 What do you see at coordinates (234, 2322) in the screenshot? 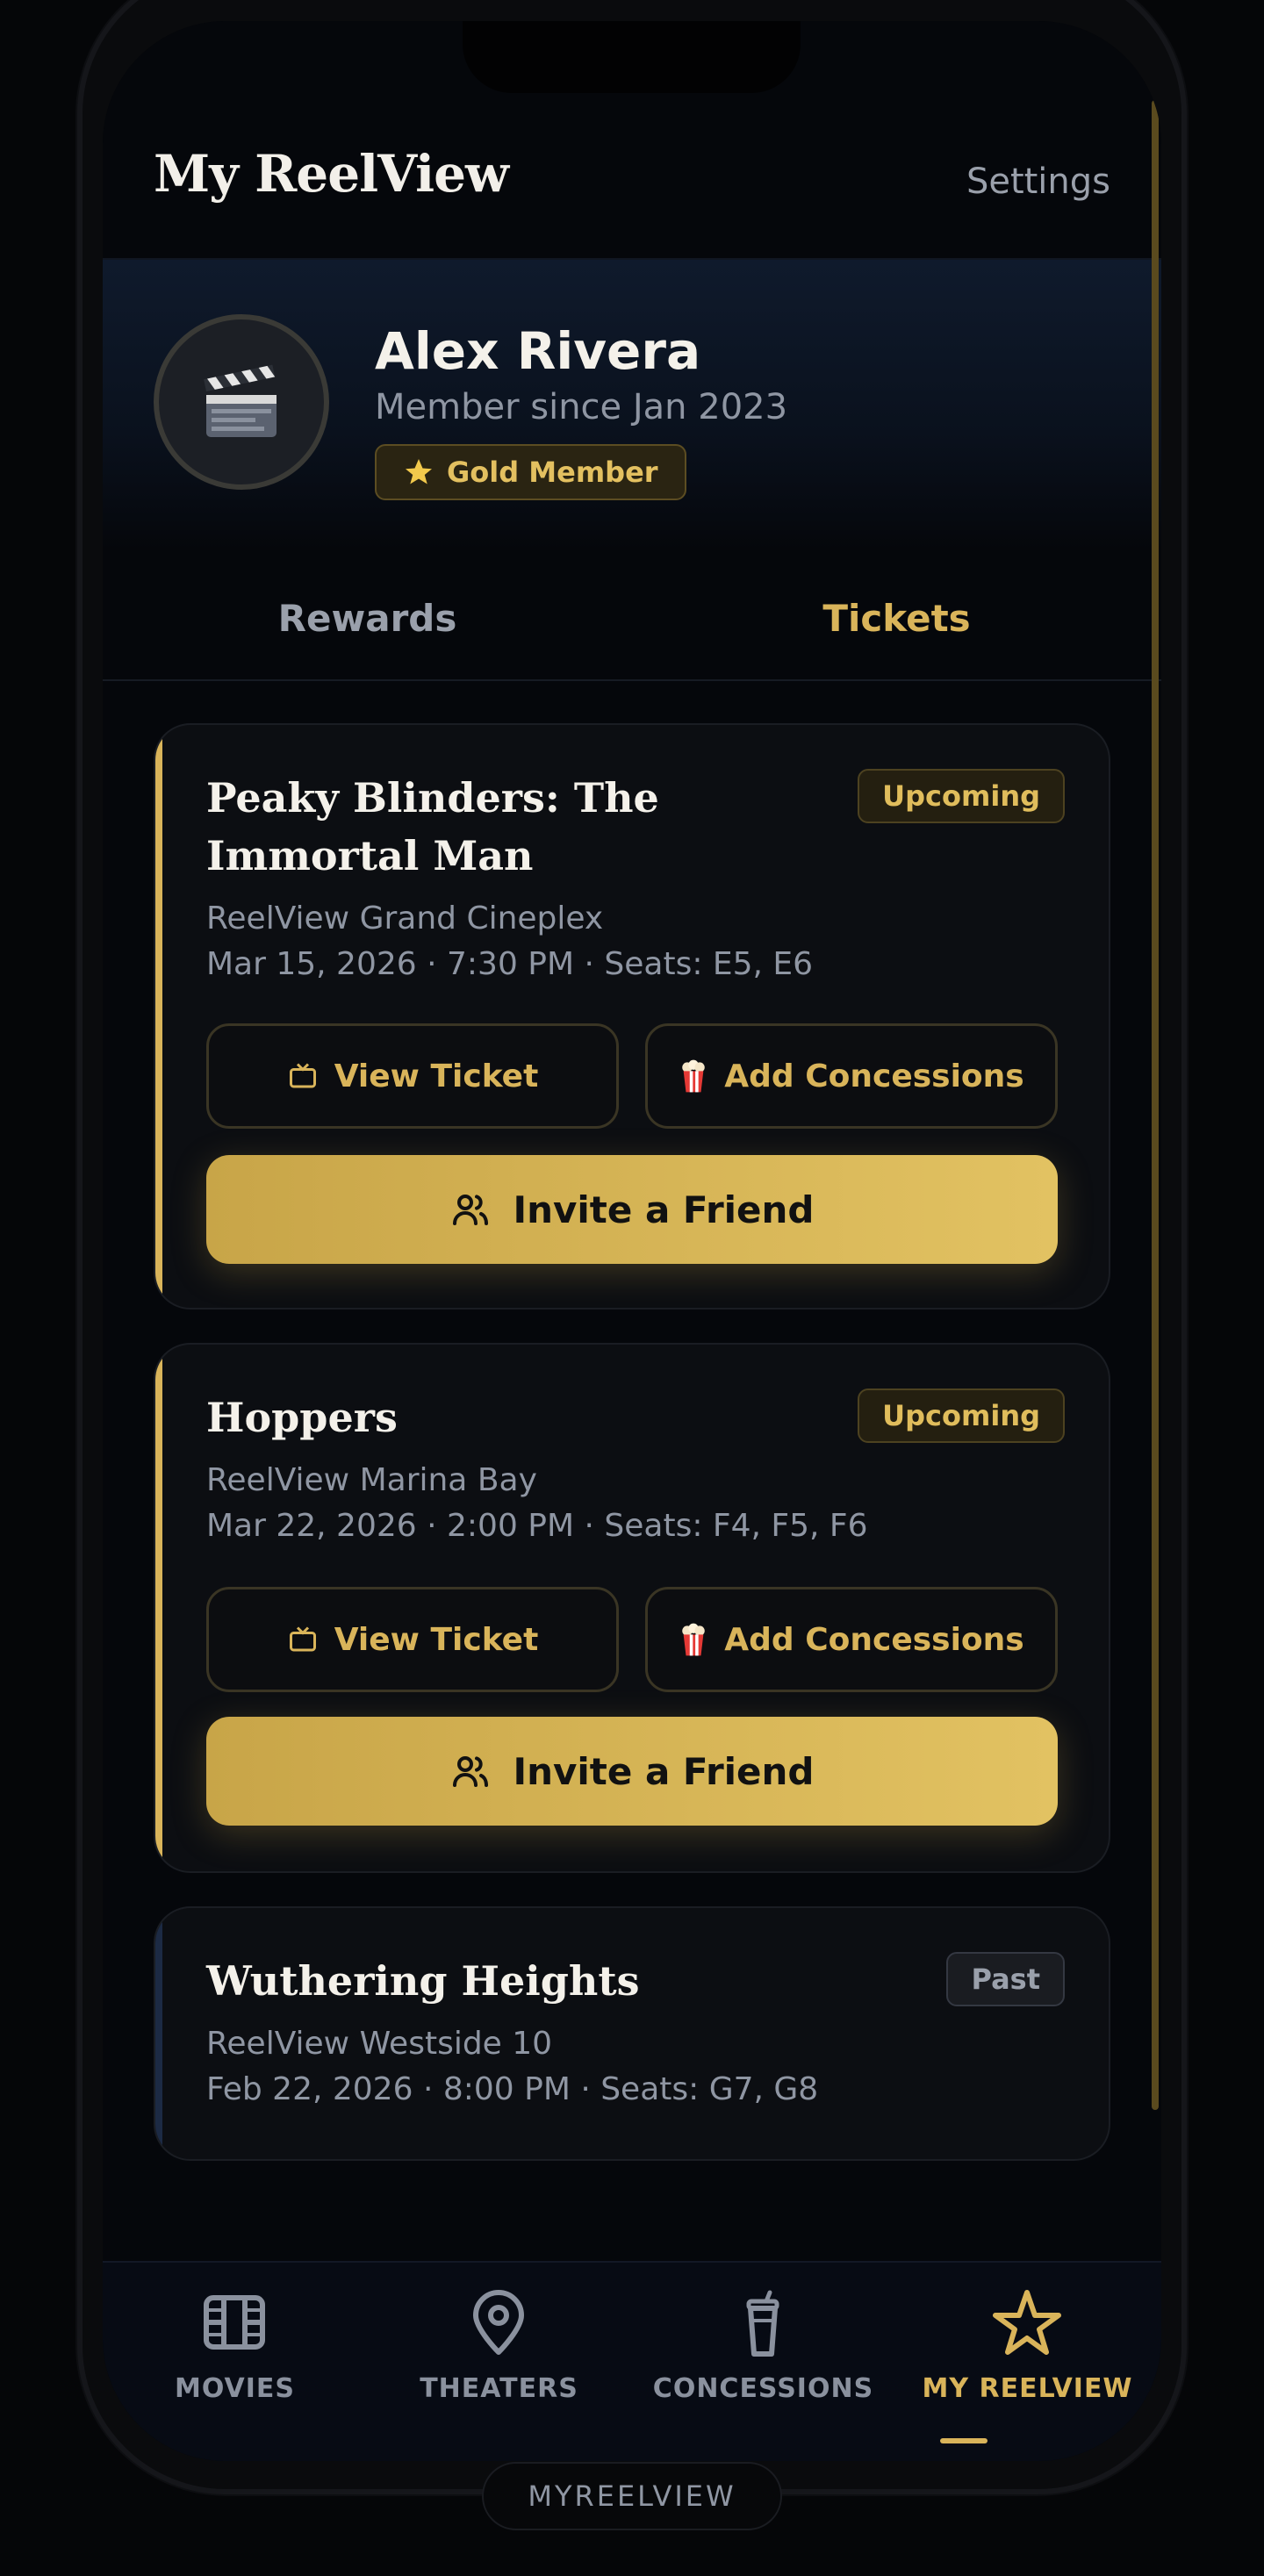
I see `film-icon` at bounding box center [234, 2322].